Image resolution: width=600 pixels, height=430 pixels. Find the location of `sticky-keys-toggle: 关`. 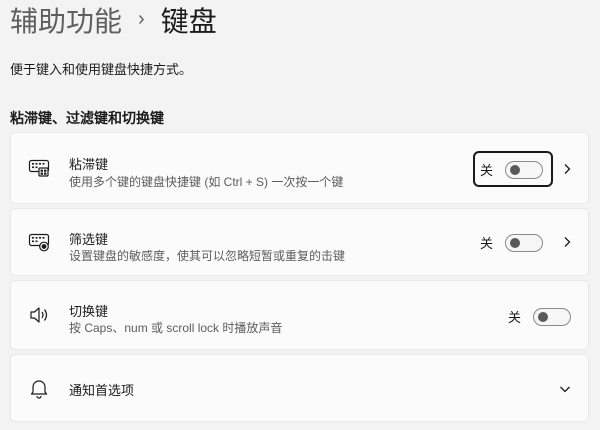

sticky-keys-toggle: 关 is located at coordinates (512, 169).